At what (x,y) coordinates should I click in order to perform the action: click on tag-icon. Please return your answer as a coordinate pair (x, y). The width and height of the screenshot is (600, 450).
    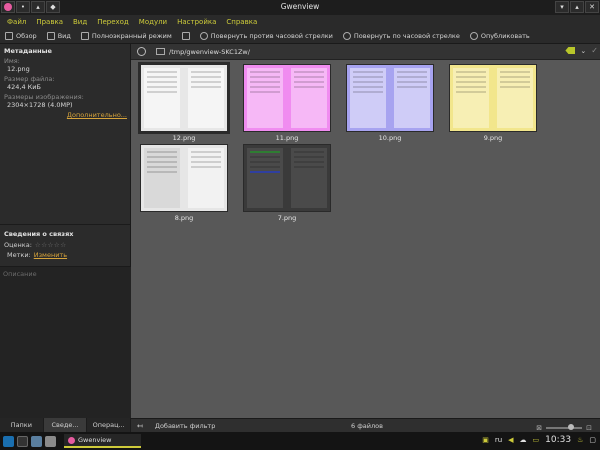
    Looking at the image, I should click on (570, 50).